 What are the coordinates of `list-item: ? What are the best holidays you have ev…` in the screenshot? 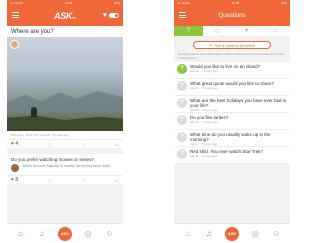 It's located at (232, 104).